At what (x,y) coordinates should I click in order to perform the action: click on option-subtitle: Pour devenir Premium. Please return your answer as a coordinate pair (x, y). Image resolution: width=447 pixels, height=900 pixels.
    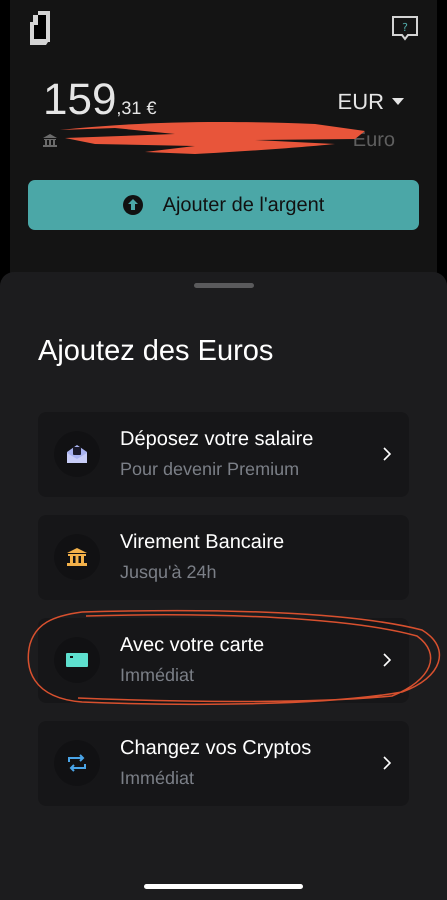
    Looking at the image, I should click on (210, 469).